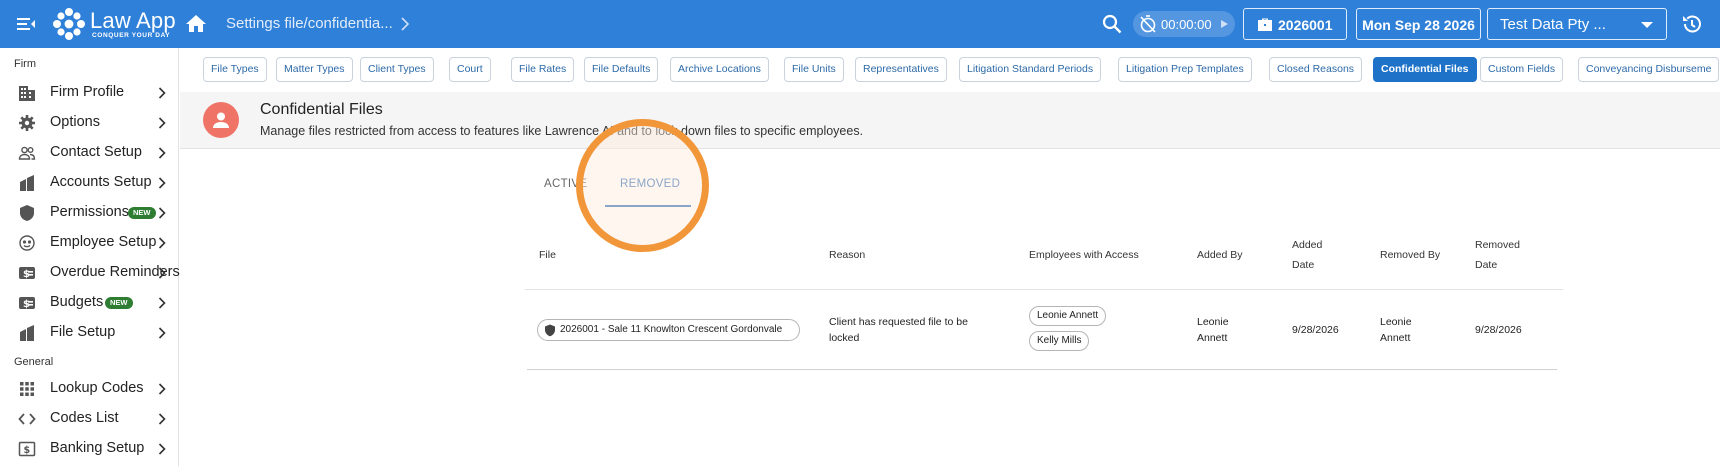 This screenshot has height=466, width=1720. What do you see at coordinates (1315, 330) in the screenshot?
I see `added-date: 9/28/2026` at bounding box center [1315, 330].